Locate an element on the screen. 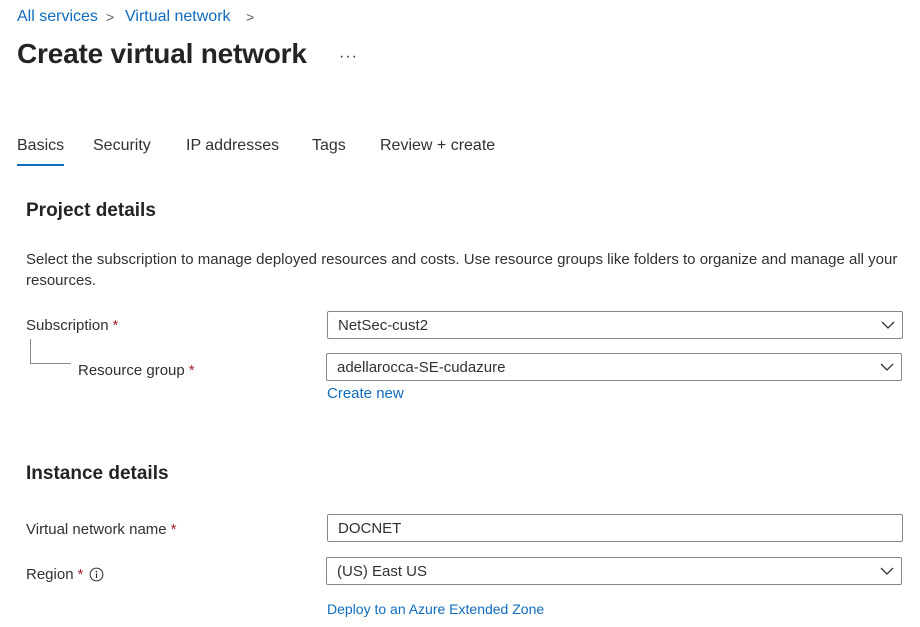 The image size is (920, 627). resource-group-dropdown: adellarocca-SE-cudazure is located at coordinates (614, 367).